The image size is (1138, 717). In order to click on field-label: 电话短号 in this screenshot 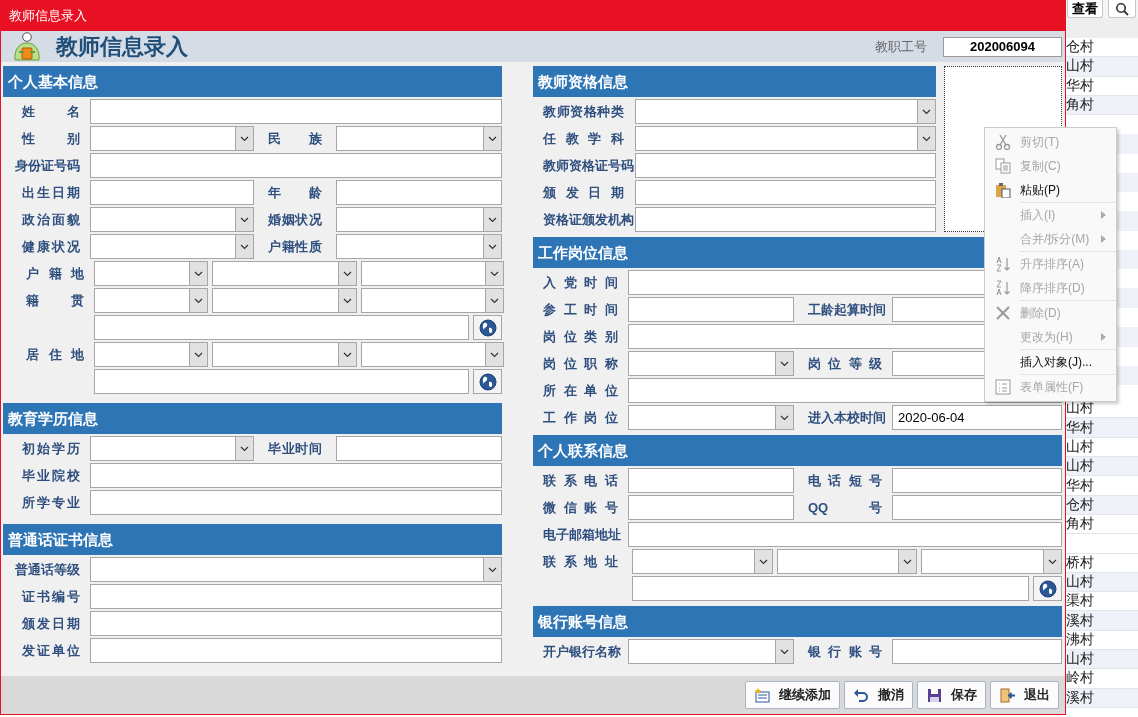, I will do `click(845, 480)`.